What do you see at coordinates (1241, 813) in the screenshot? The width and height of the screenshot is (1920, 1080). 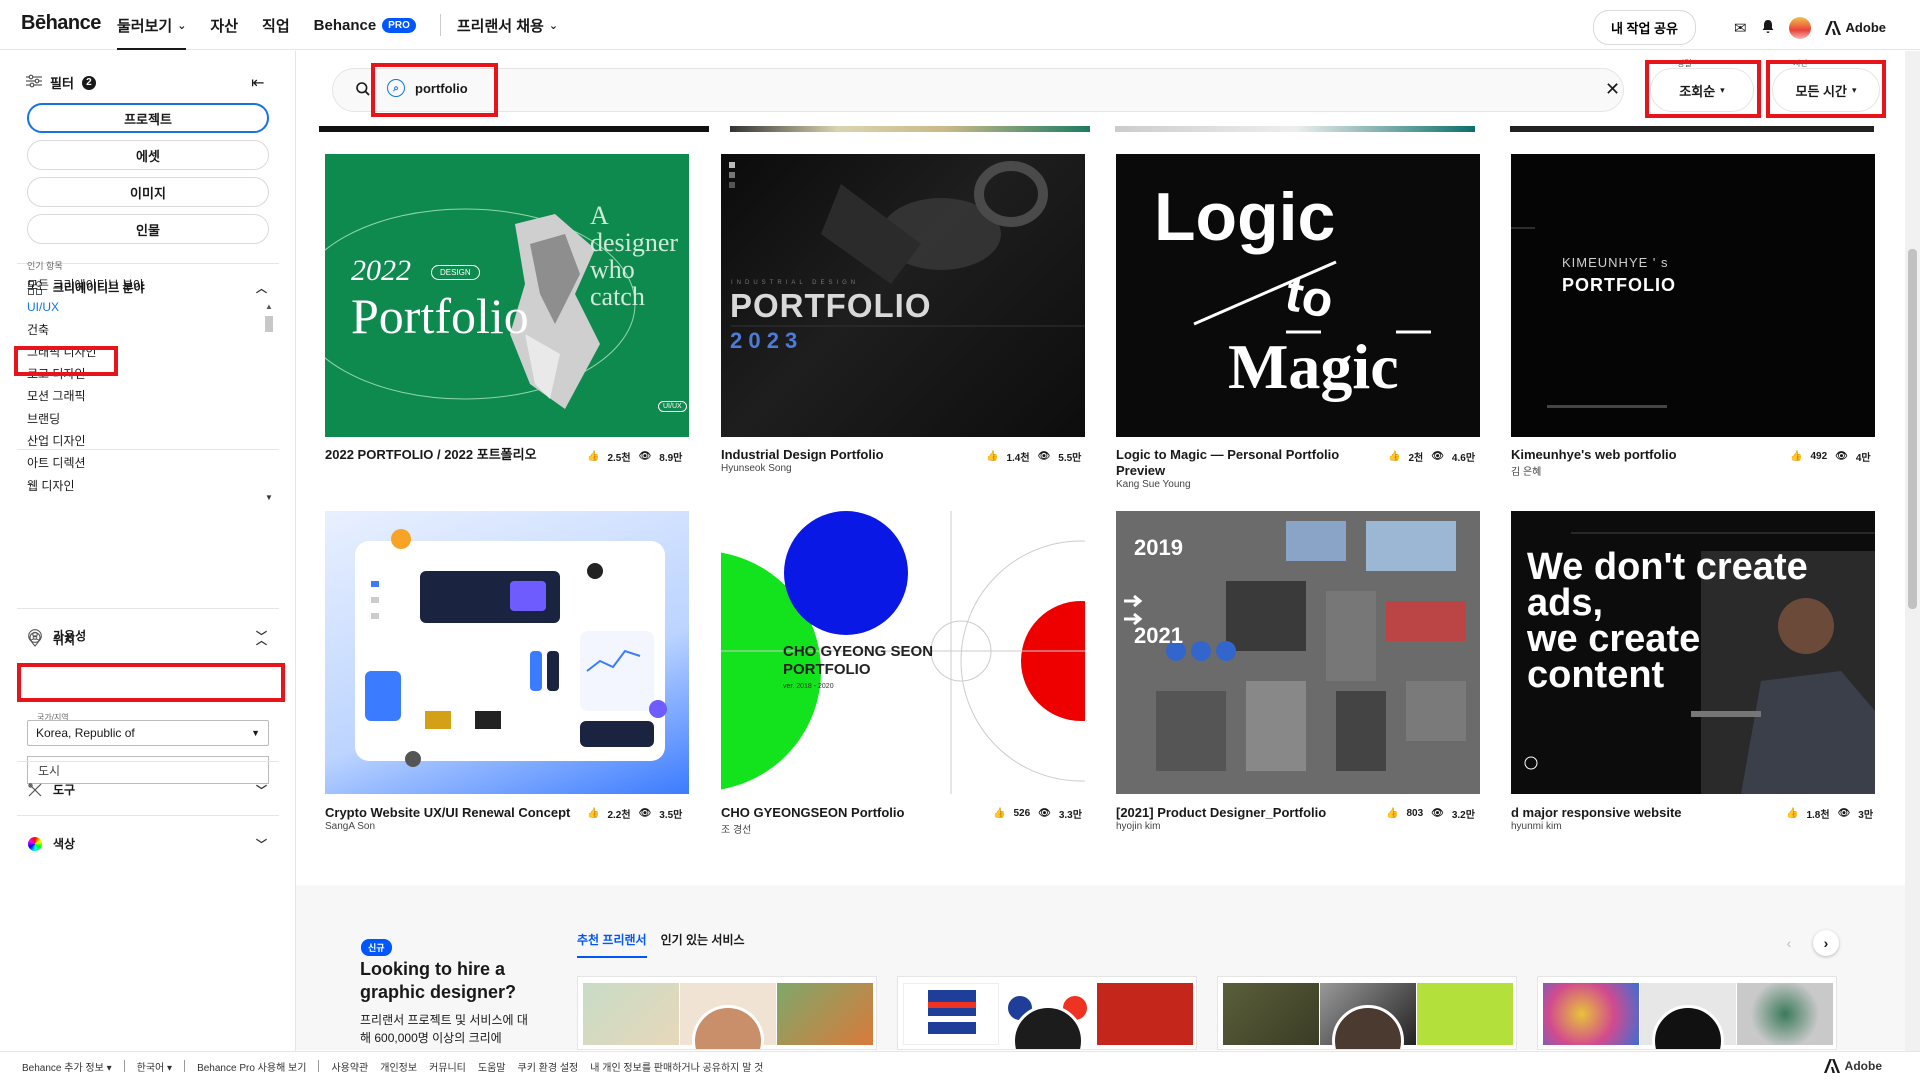 I see `project-title: [2021] Product Designer_Portfolio` at bounding box center [1241, 813].